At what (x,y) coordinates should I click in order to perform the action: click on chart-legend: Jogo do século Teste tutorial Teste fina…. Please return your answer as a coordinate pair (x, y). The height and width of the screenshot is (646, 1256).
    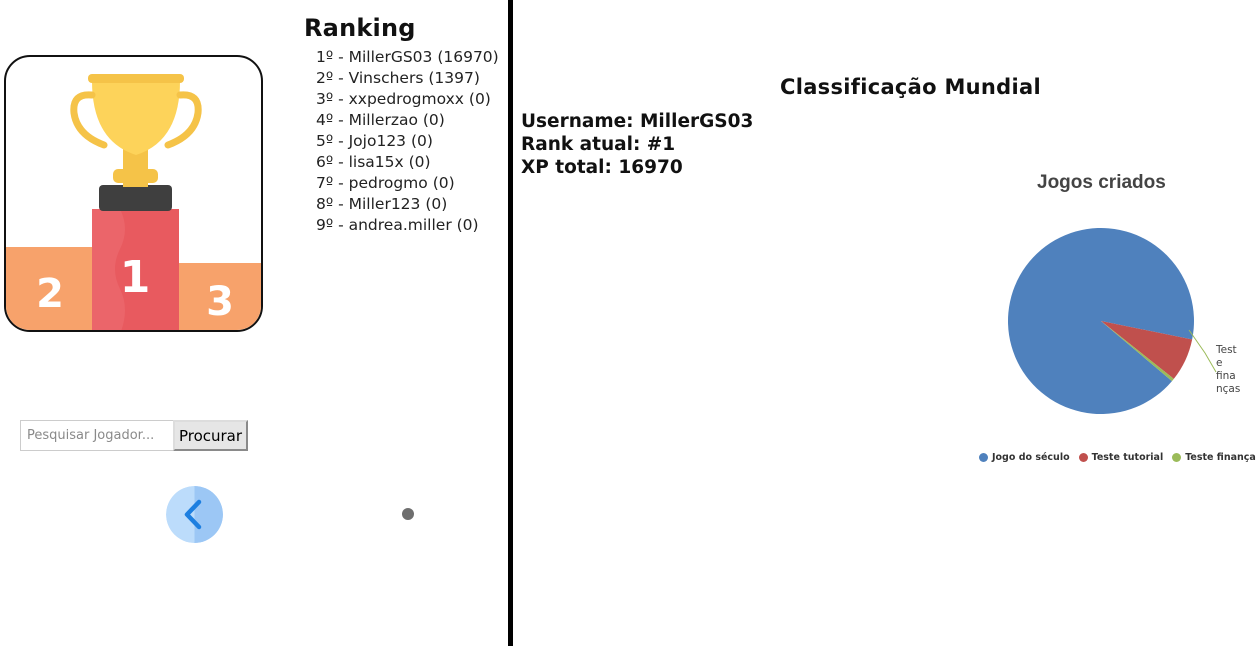
    Looking at the image, I should click on (1117, 457).